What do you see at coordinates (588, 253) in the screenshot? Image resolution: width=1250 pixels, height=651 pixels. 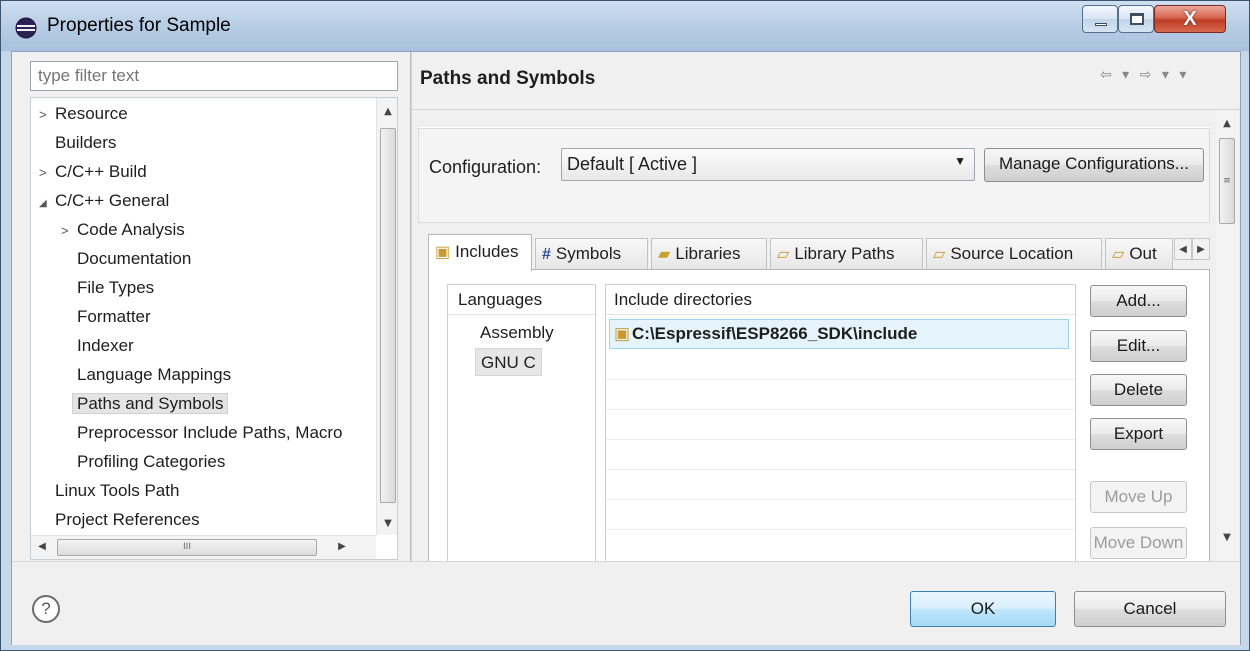 I see `tab-label: Symbols` at bounding box center [588, 253].